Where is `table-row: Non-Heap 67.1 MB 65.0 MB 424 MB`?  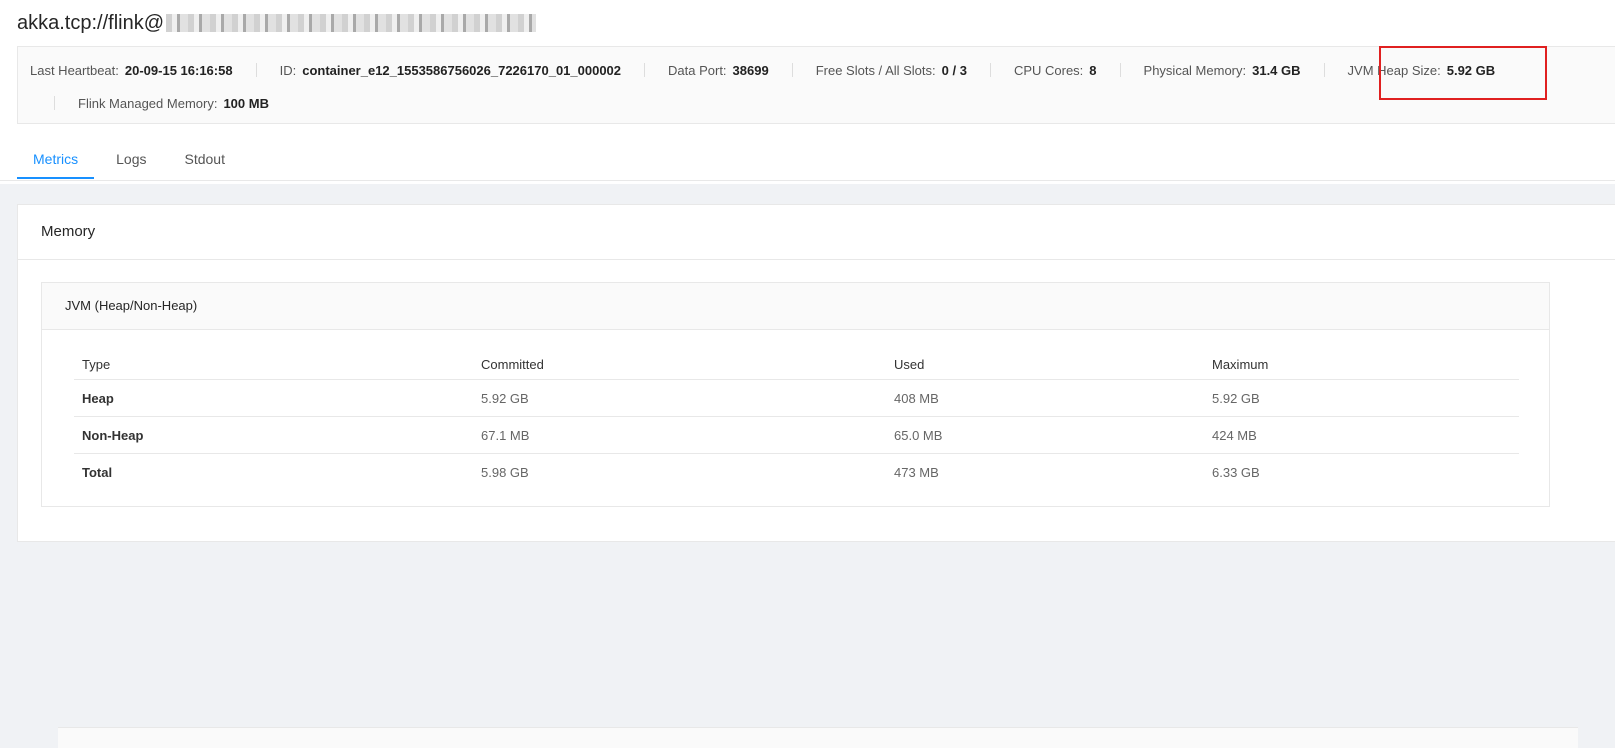
table-row: Non-Heap 67.1 MB 65.0 MB 424 MB is located at coordinates (796, 435).